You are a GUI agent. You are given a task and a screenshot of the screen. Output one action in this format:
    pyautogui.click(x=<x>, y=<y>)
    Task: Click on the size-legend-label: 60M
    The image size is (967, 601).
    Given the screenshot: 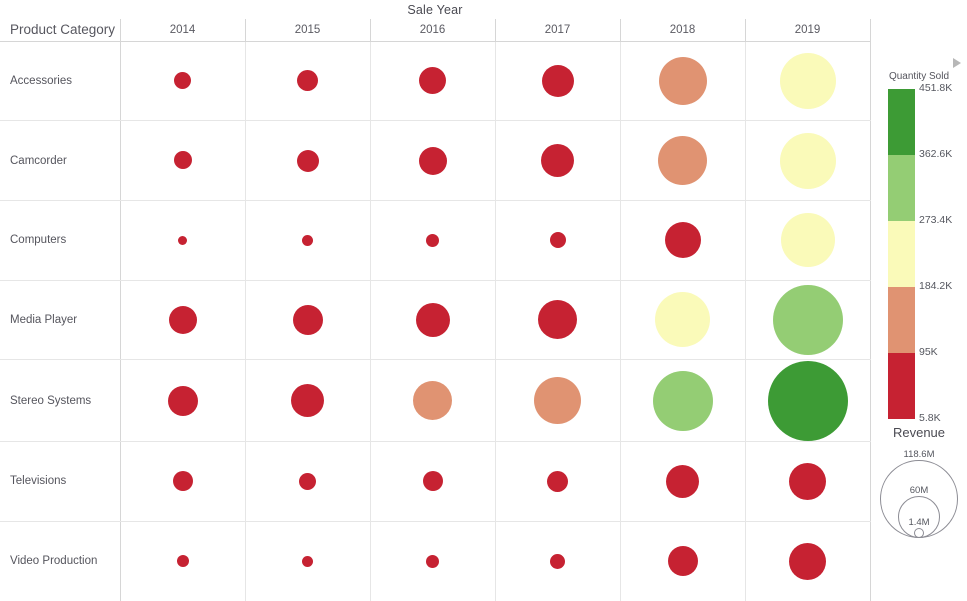 What is the action you would take?
    pyautogui.click(x=919, y=490)
    